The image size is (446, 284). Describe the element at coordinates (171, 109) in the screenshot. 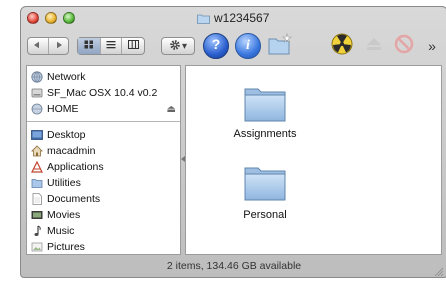

I see `eject-icon: ⏏` at that location.